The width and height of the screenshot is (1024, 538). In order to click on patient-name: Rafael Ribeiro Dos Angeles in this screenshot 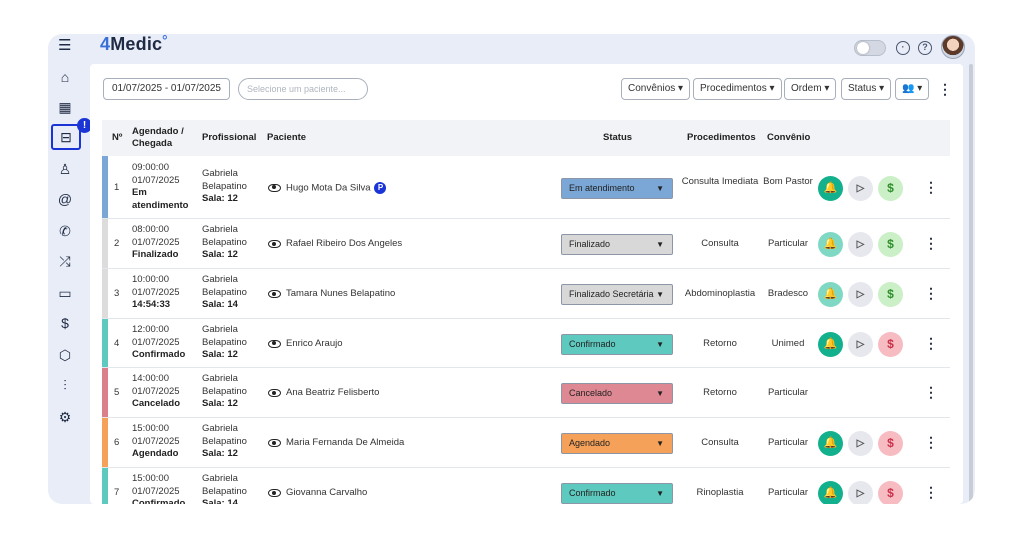, I will do `click(344, 244)`.